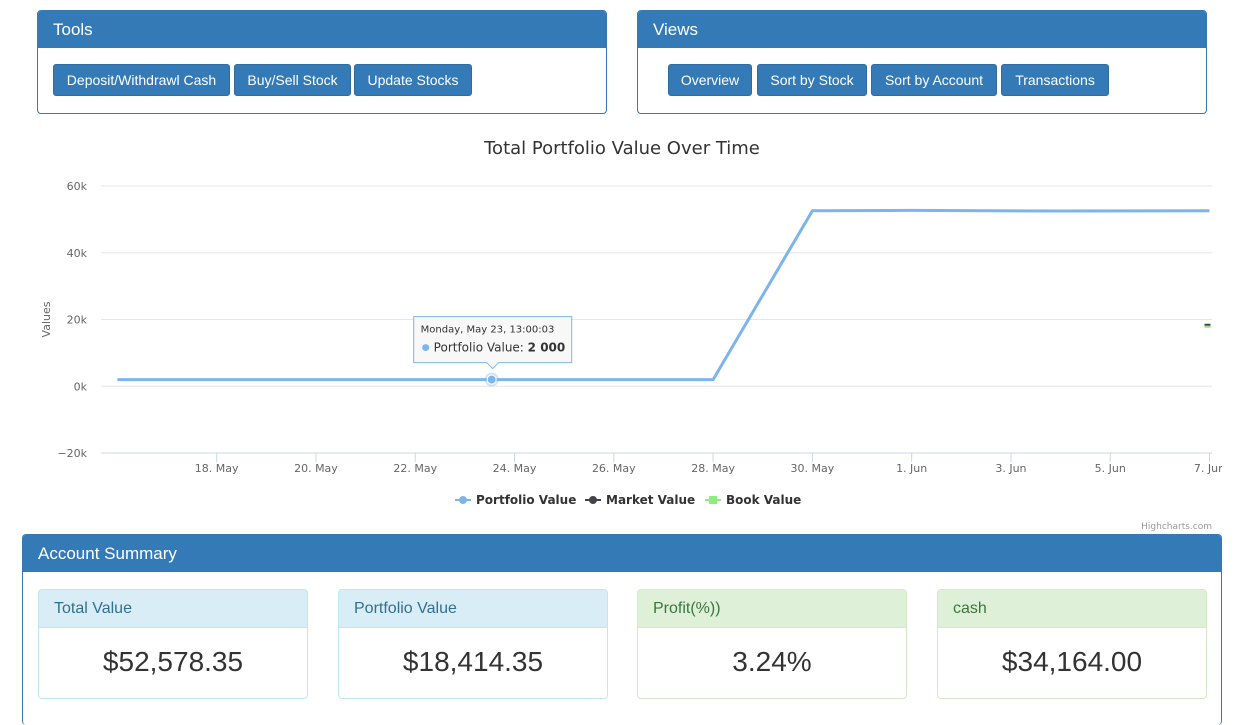 Image resolution: width=1243 pixels, height=725 pixels. Describe the element at coordinates (813, 468) in the screenshot. I see `x-tick-label: 30. May` at that location.